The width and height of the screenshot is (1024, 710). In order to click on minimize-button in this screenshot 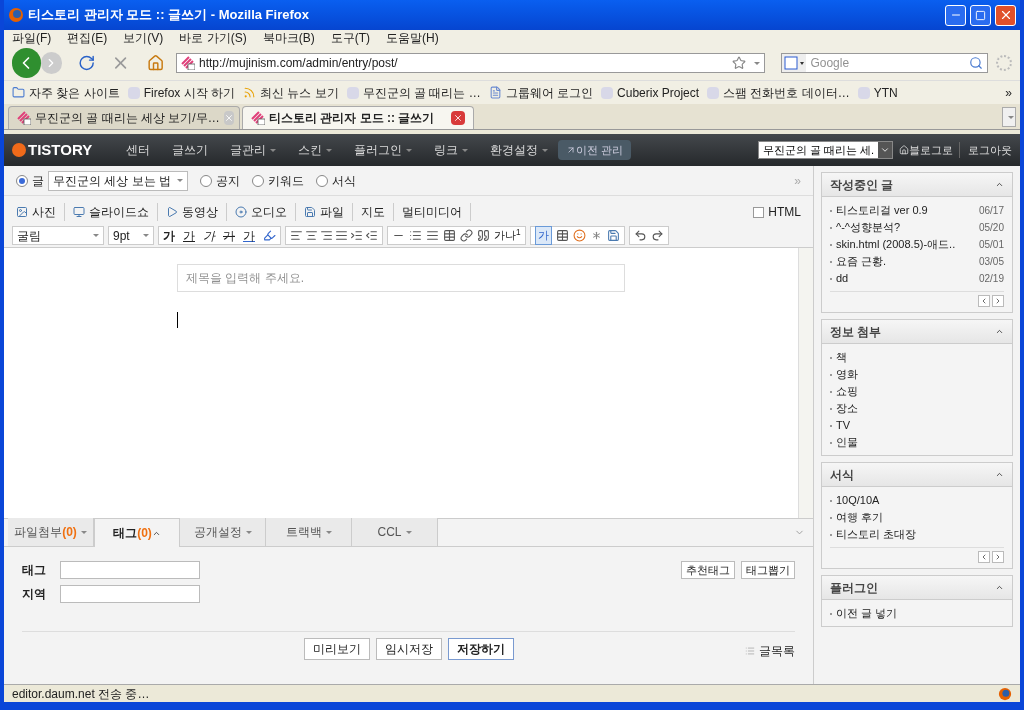, I will do `click(955, 15)`.